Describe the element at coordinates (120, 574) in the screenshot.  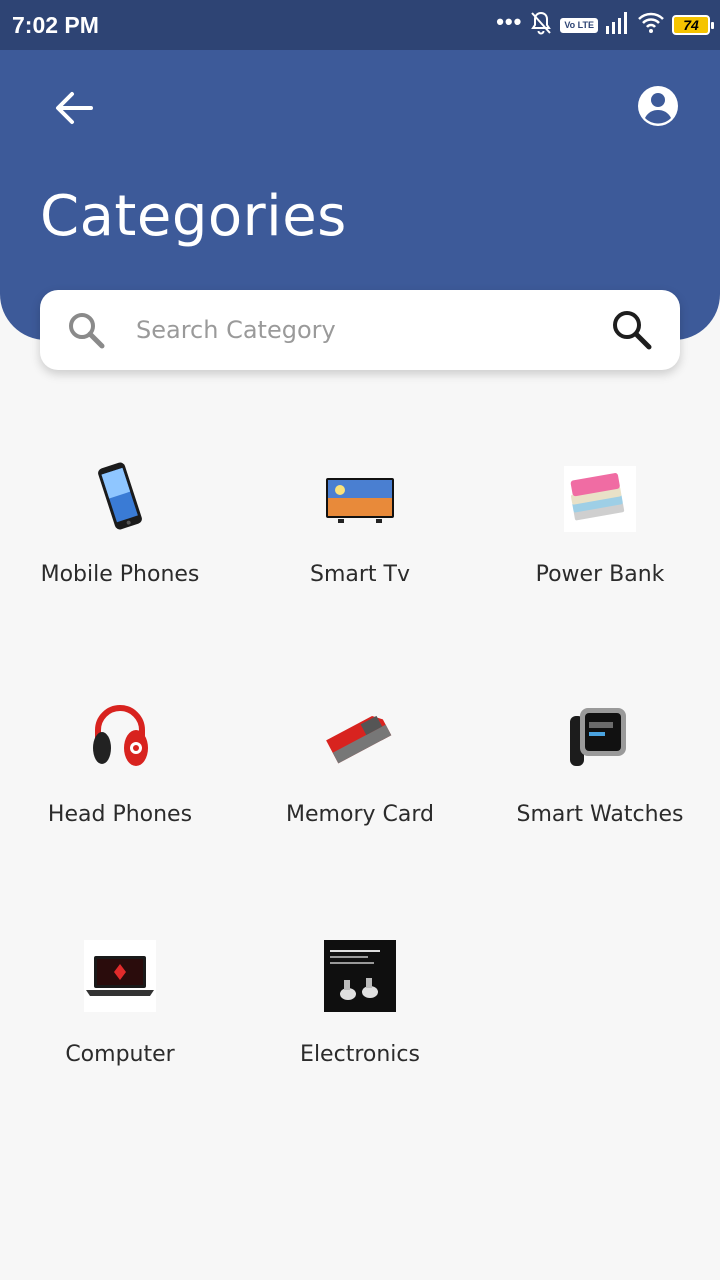
I see `category-label: Mobile Phones` at that location.